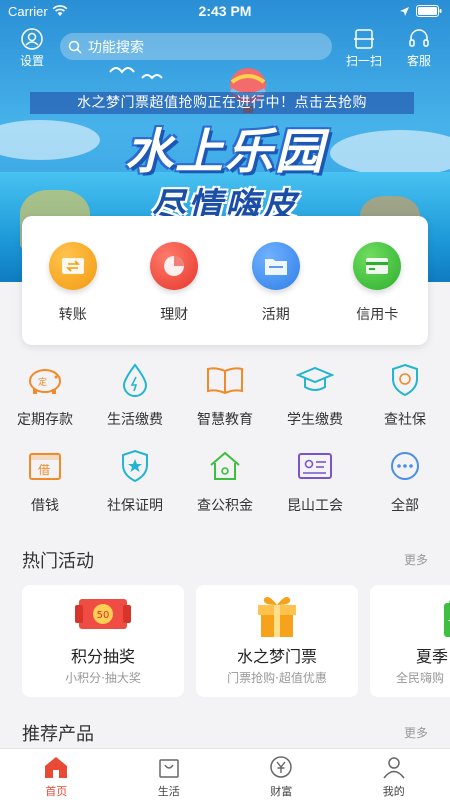  I want to click on status-bar: Carrier 2:43 PM, so click(225, 11).